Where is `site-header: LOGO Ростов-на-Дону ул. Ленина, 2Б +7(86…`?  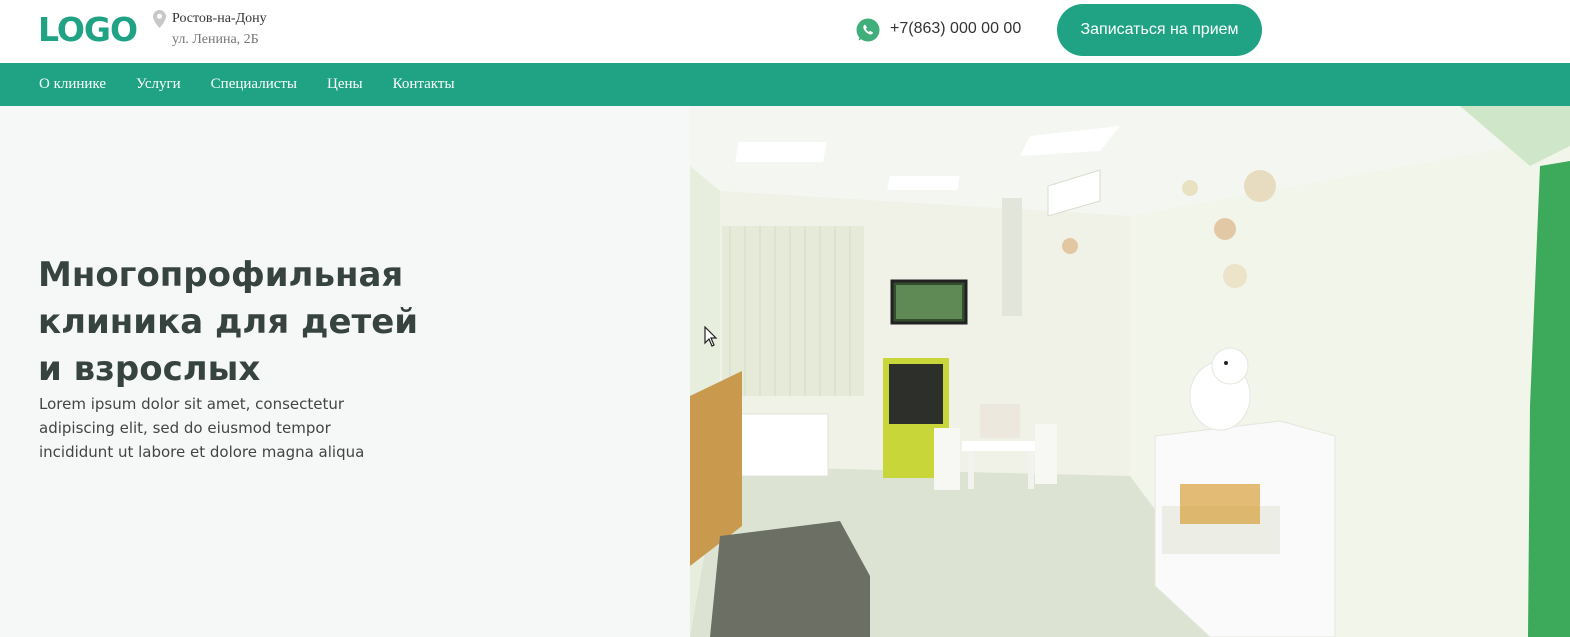
site-header: LOGO Ростов-на-Дону ул. Ленина, 2Б +7(86… is located at coordinates (785, 31).